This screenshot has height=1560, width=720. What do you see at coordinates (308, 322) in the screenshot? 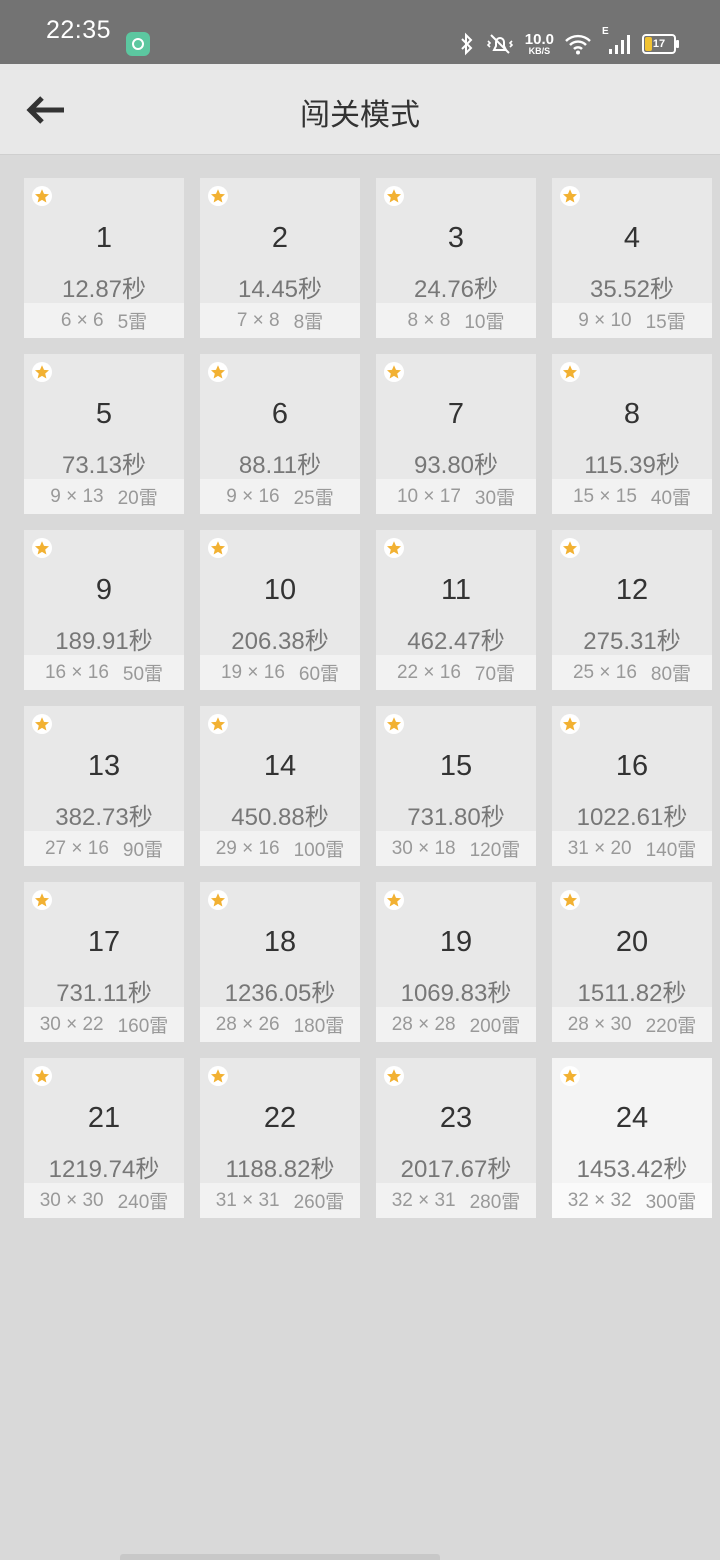
I see `mine-count: 8雷` at bounding box center [308, 322].